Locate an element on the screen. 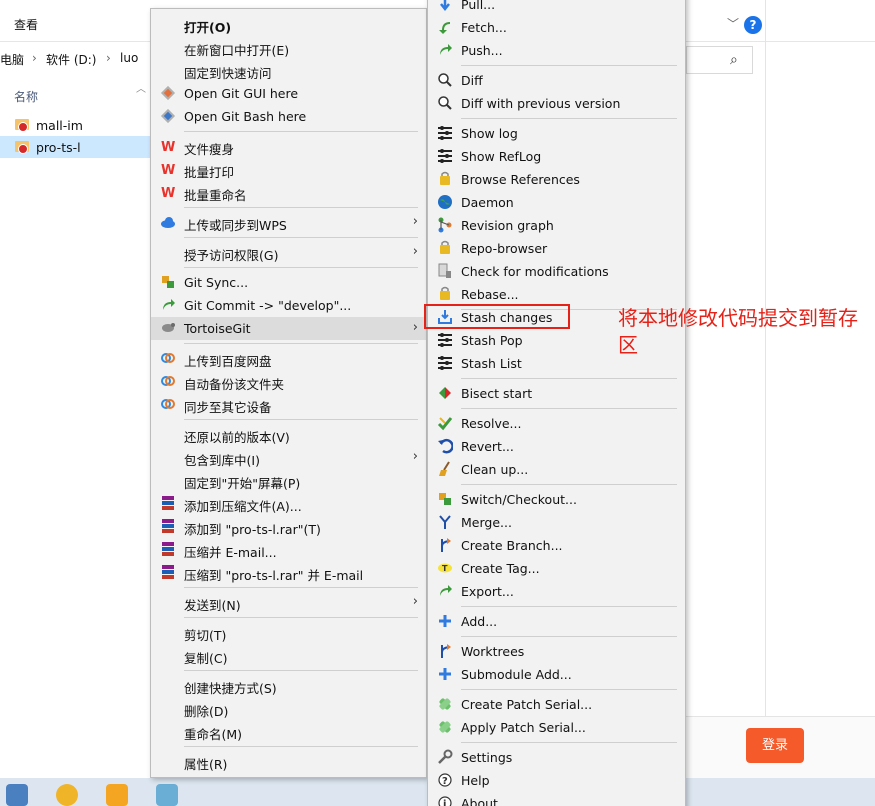 Image resolution: width=875 pixels, height=806 pixels. menu-item-bisect-start: Bisect start is located at coordinates (556, 393).